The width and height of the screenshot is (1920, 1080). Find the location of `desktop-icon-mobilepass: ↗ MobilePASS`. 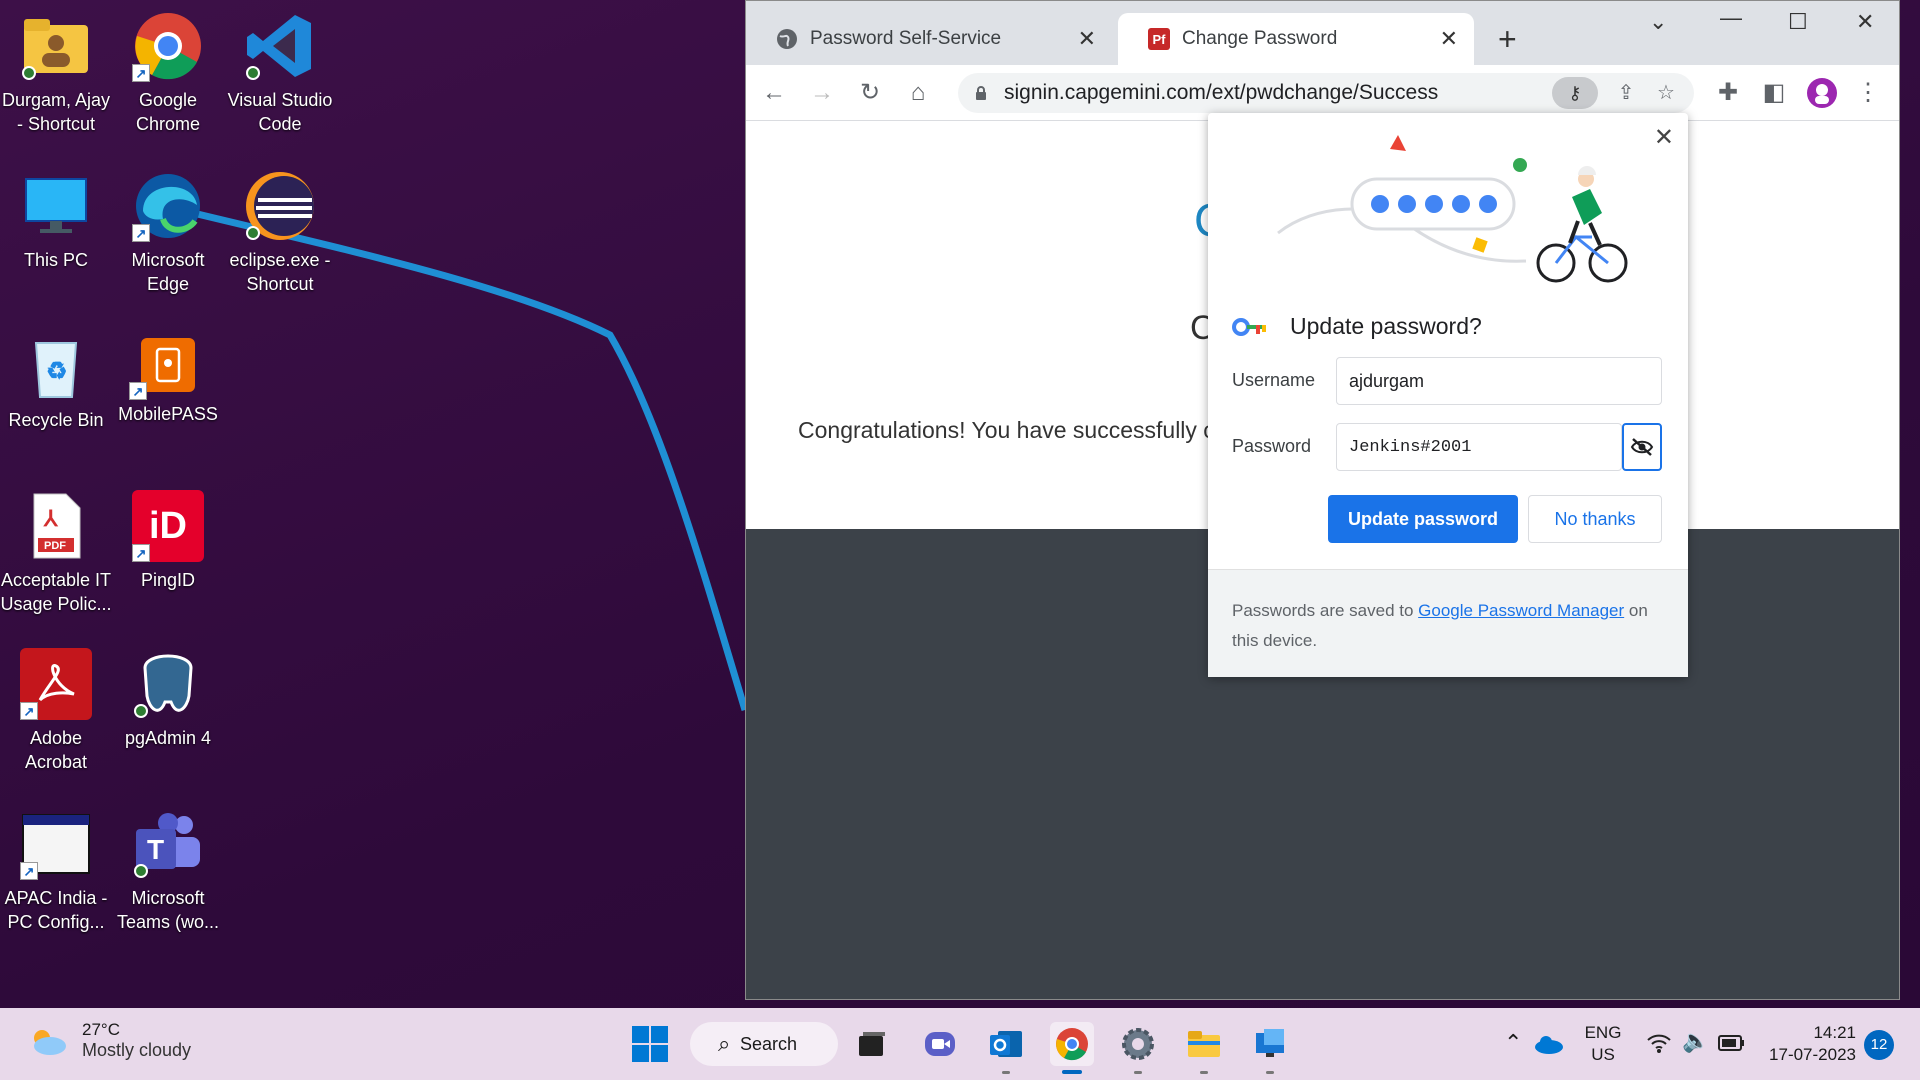

desktop-icon-mobilepass: ↗ MobilePASS is located at coordinates (168, 378).